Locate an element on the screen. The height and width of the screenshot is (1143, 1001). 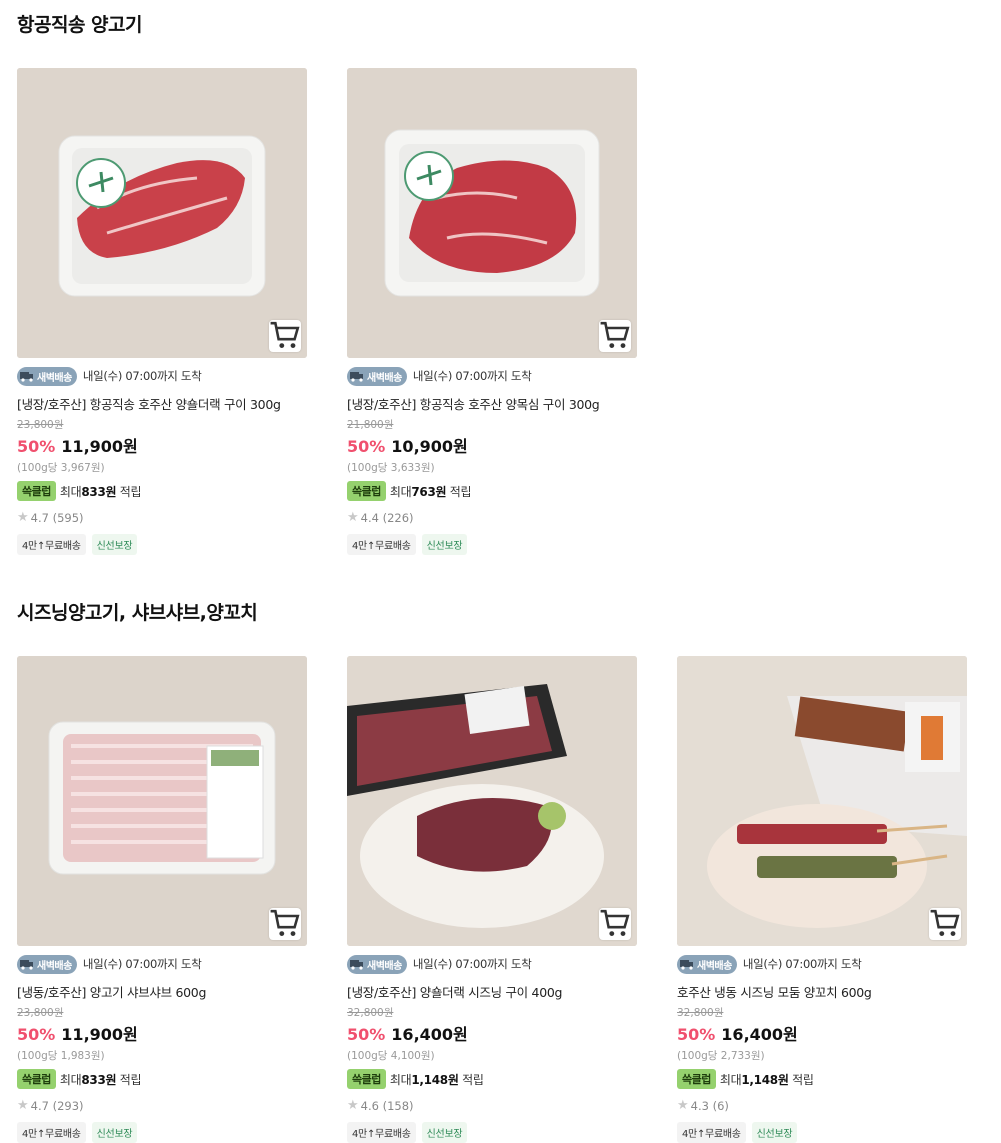
original-price: 21,800원 is located at coordinates (370, 425).